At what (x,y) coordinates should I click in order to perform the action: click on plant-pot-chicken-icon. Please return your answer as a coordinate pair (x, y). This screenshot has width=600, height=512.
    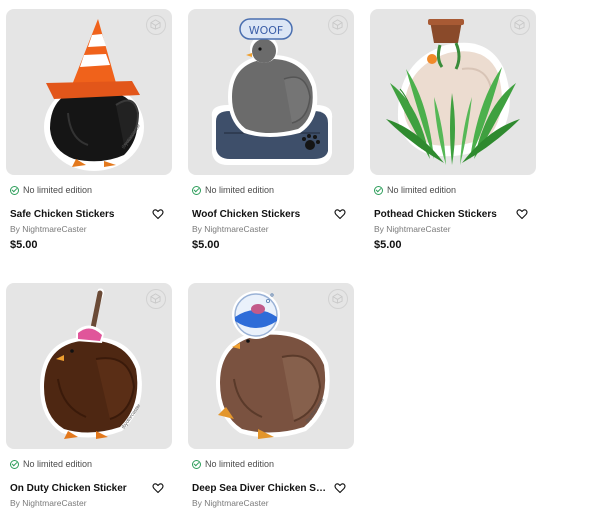
    Looking at the image, I should click on (453, 92).